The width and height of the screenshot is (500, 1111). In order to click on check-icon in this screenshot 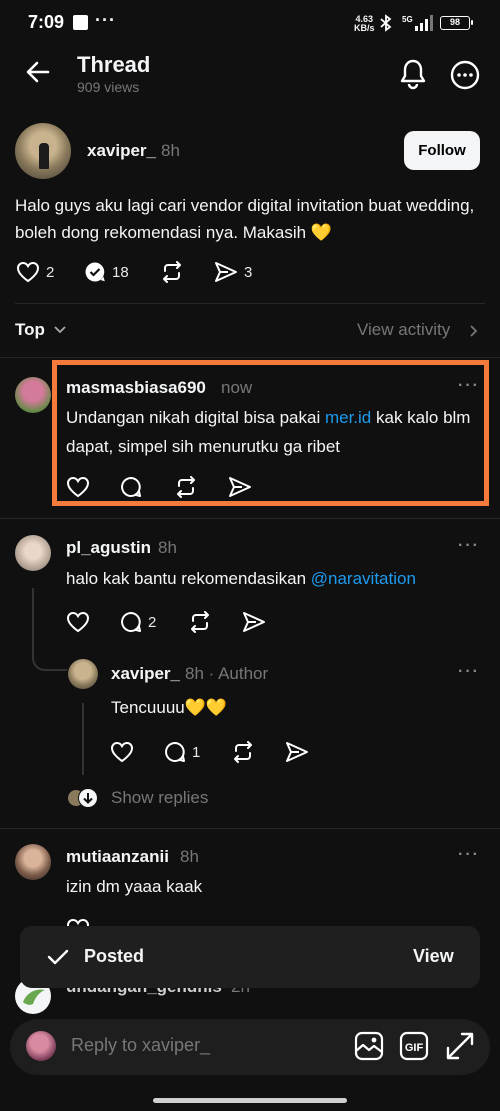, I will do `click(58, 957)`.